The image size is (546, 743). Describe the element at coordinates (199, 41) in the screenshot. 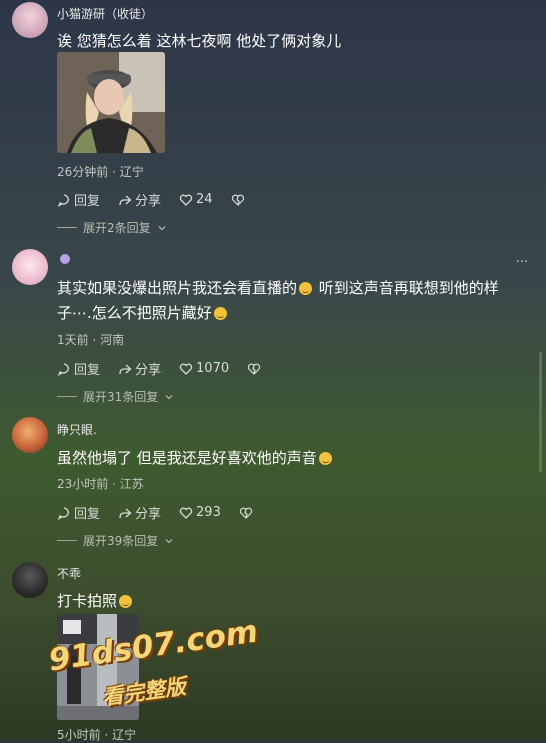

I see `comment-text: 诶 您猜怎么着 这林七夜啊 他处了俩对象儿` at that location.